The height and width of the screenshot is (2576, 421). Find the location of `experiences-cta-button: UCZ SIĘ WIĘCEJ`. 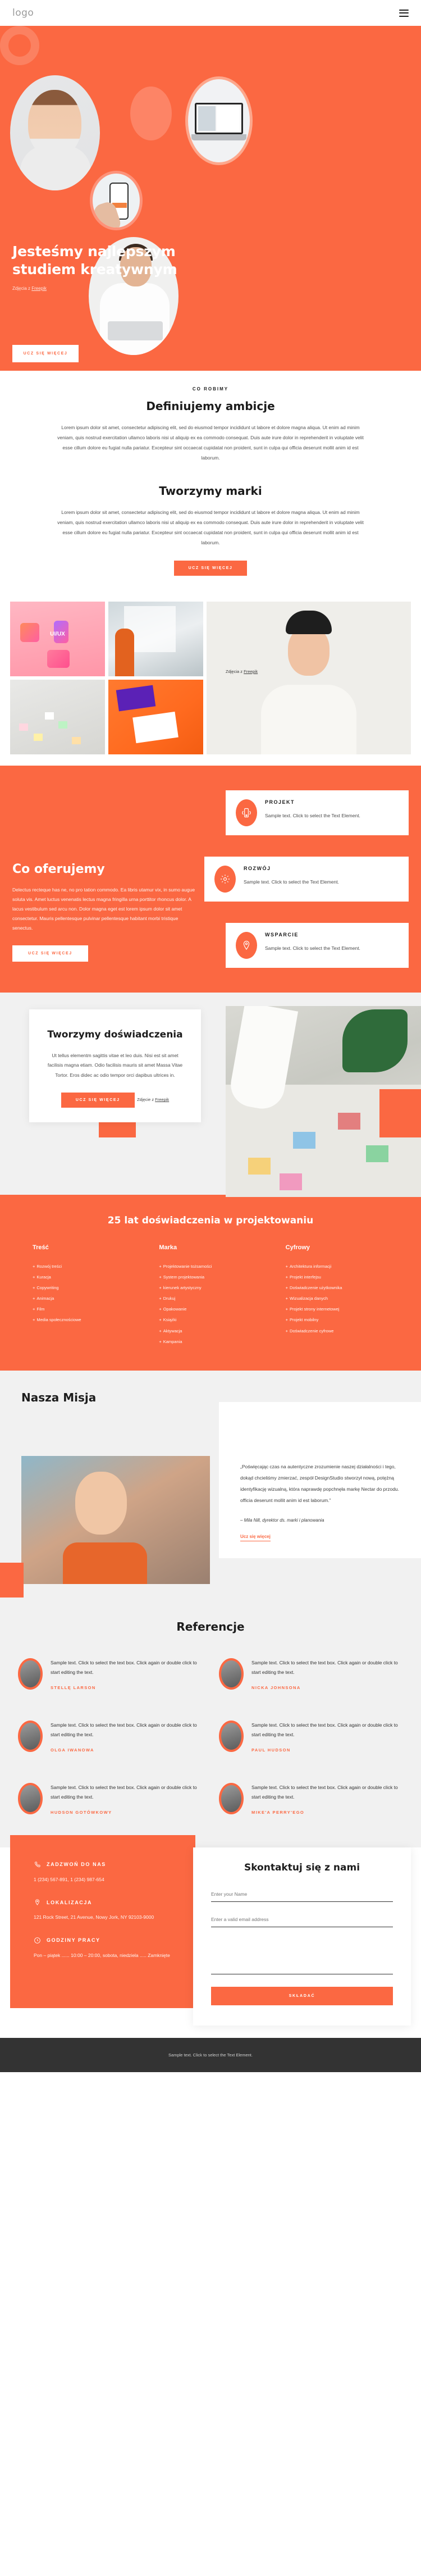

experiences-cta-button: UCZ SIĘ WIĘCEJ is located at coordinates (98, 1100).